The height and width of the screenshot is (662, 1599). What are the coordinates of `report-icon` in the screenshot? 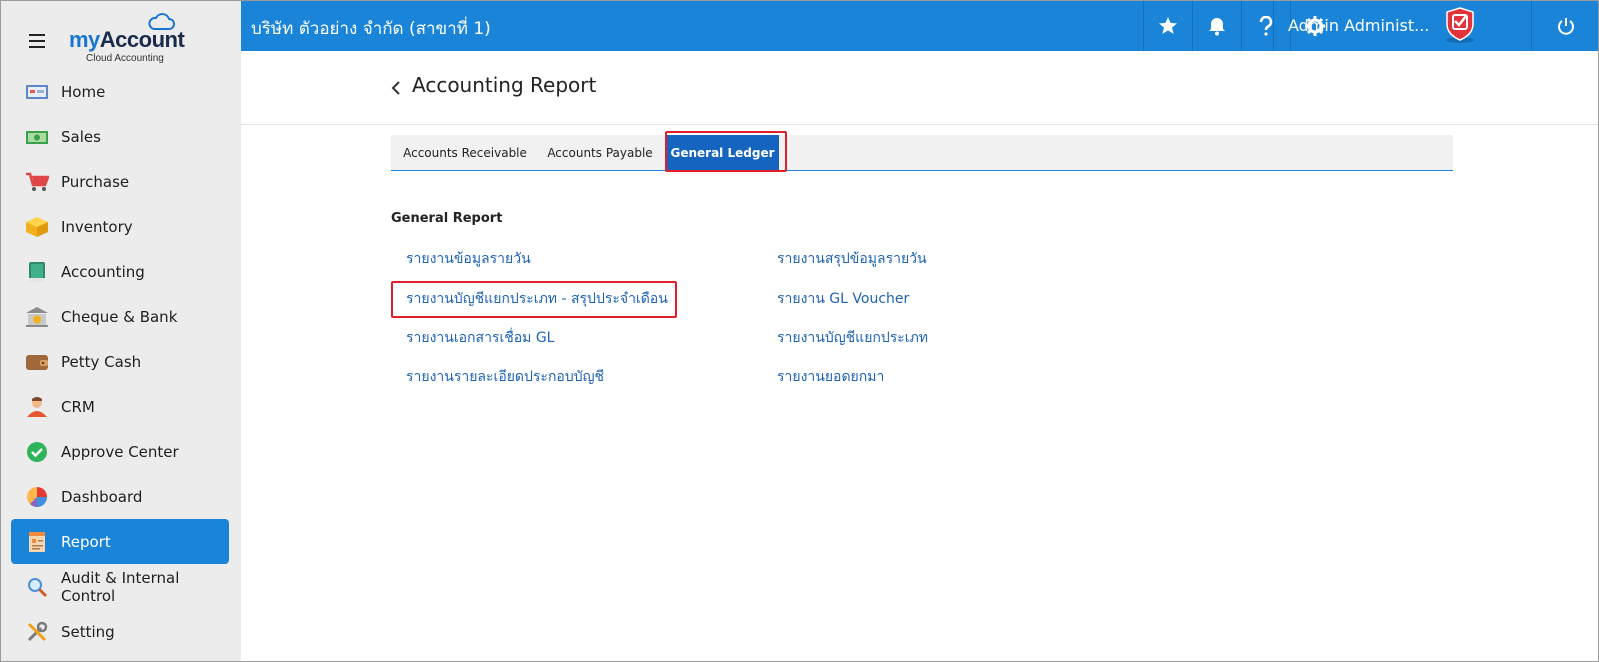 It's located at (37, 542).